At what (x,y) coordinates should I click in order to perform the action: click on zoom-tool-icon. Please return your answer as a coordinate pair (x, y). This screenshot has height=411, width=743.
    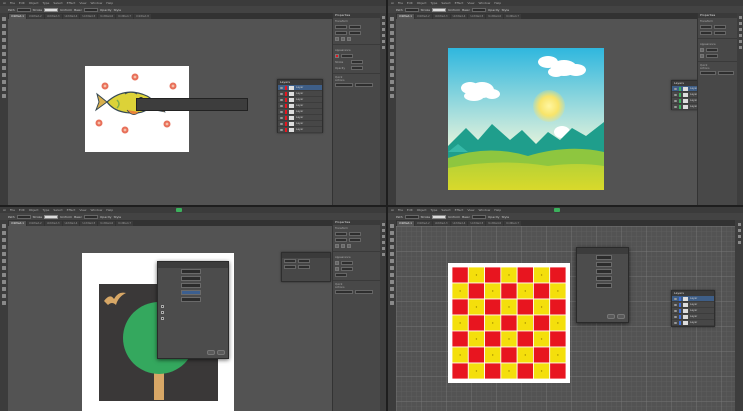
    Looking at the image, I should click on (392, 96).